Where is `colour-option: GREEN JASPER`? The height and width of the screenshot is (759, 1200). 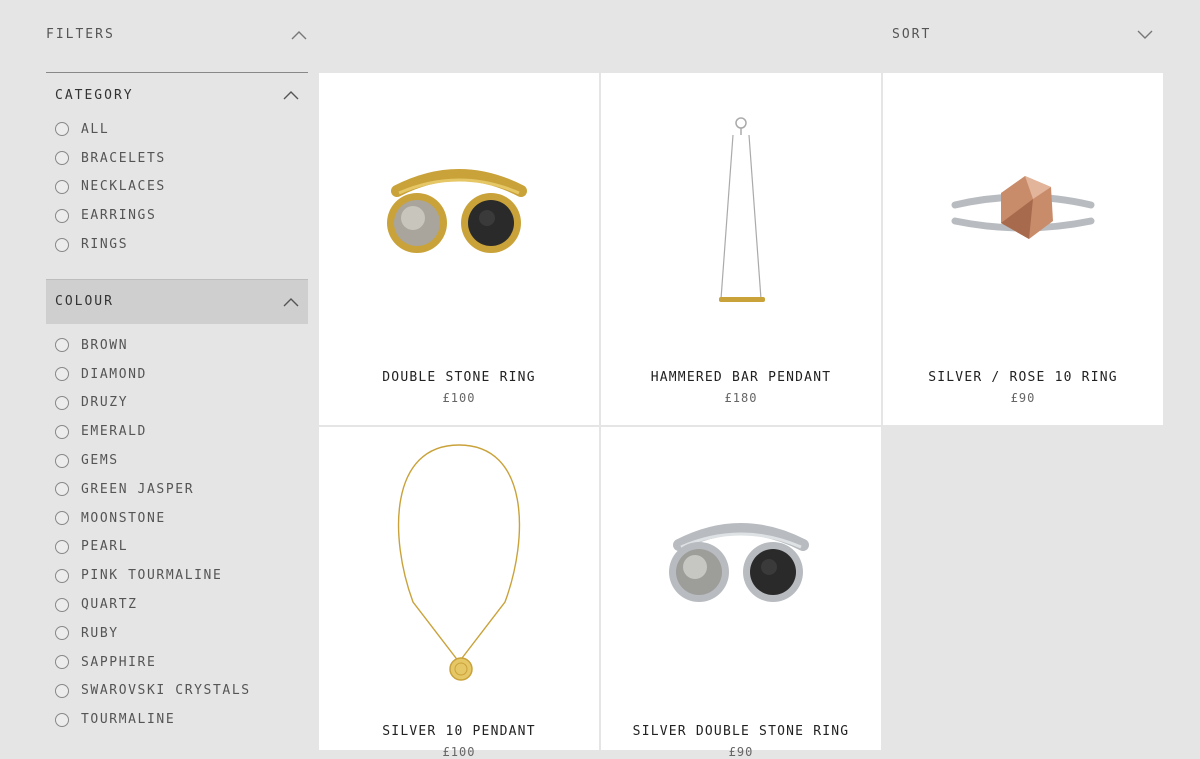
colour-option: GREEN JASPER is located at coordinates (181, 489).